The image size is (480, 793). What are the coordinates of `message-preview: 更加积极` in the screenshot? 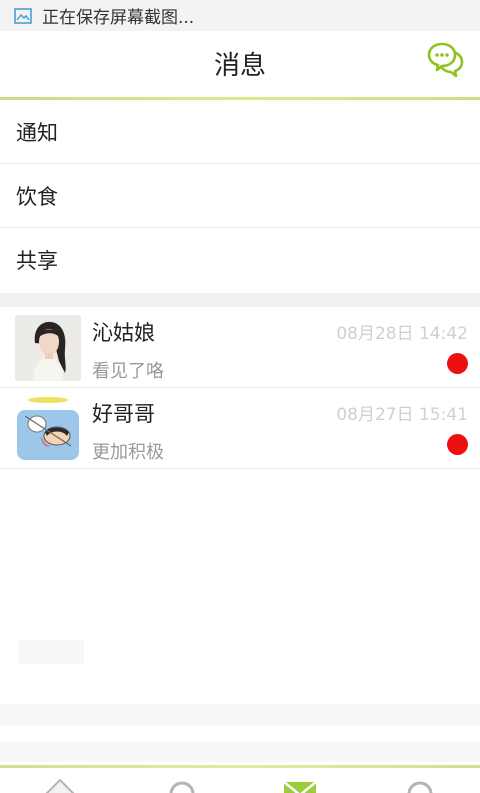 It's located at (128, 452).